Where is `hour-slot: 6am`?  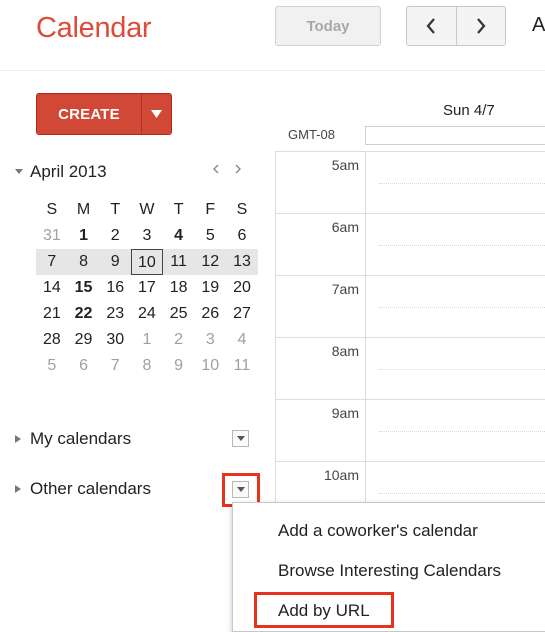
hour-slot: 6am is located at coordinates (410, 244).